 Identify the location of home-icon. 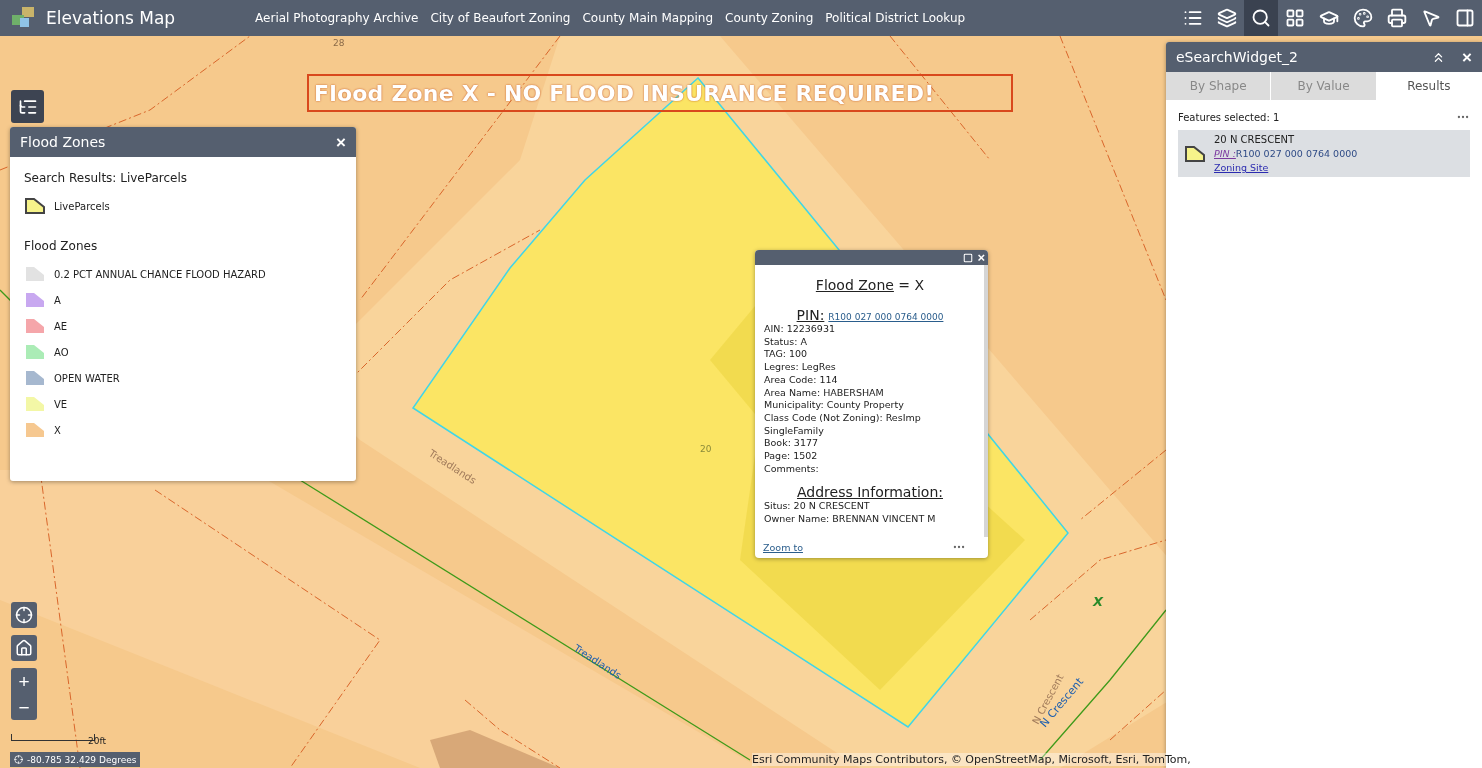
(24, 648).